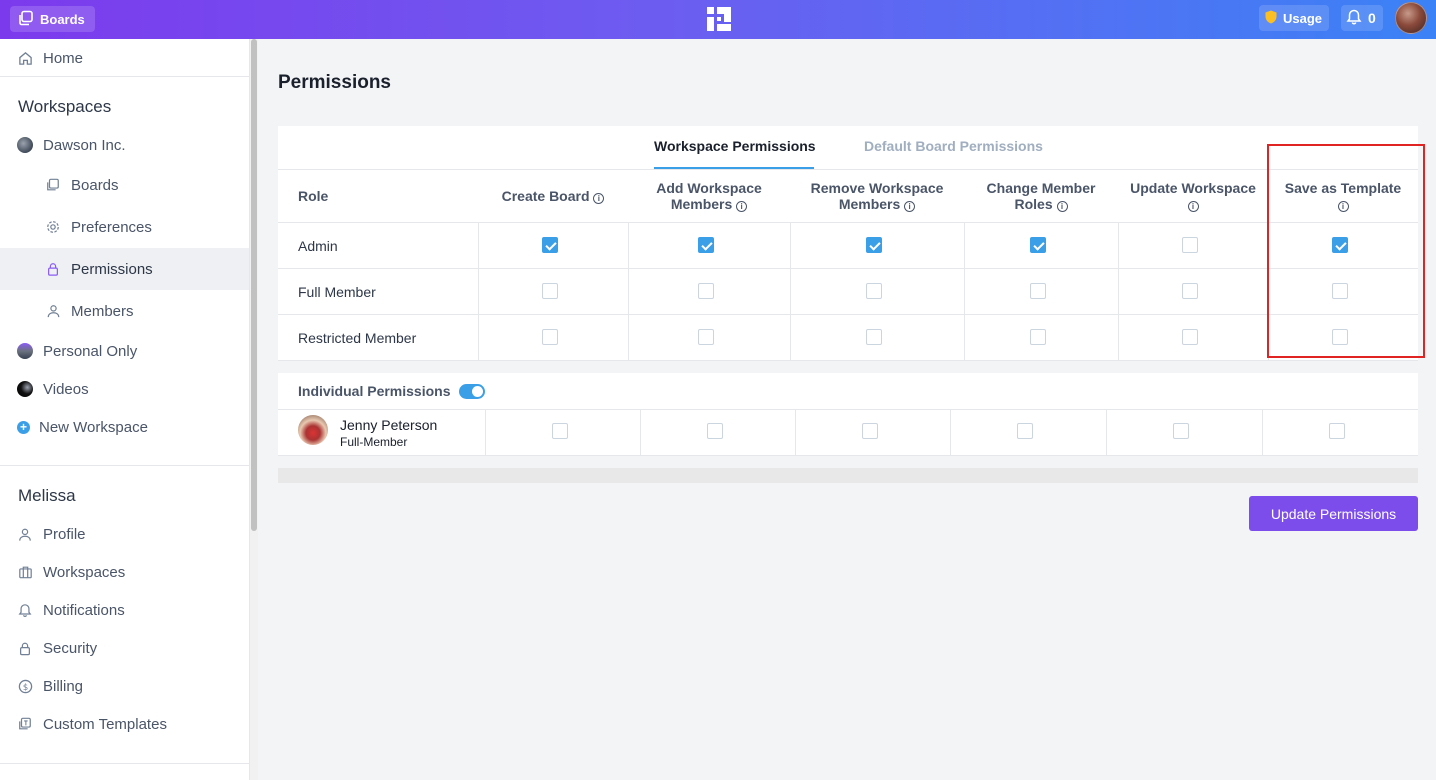 Image resolution: width=1436 pixels, height=780 pixels. I want to click on sidebar-item-label: Notifications, so click(84, 610).